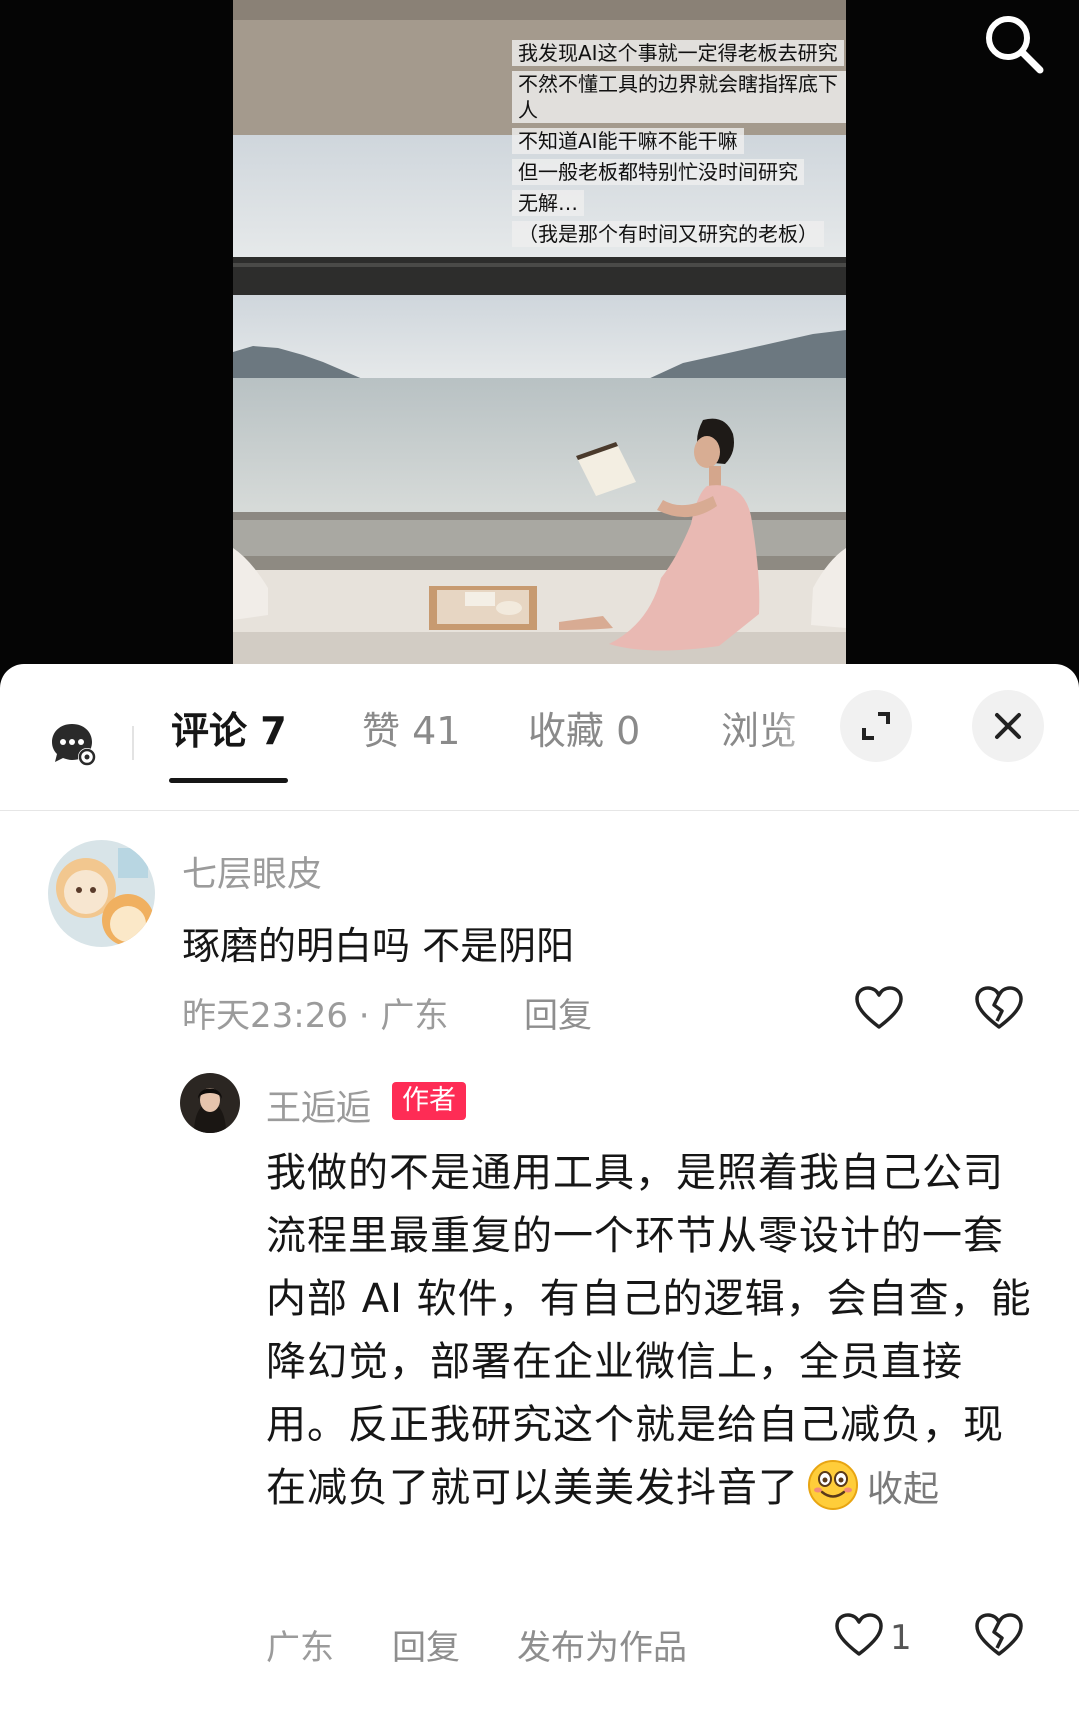  Describe the element at coordinates (228, 780) in the screenshot. I see `active-tab-indicator` at that location.